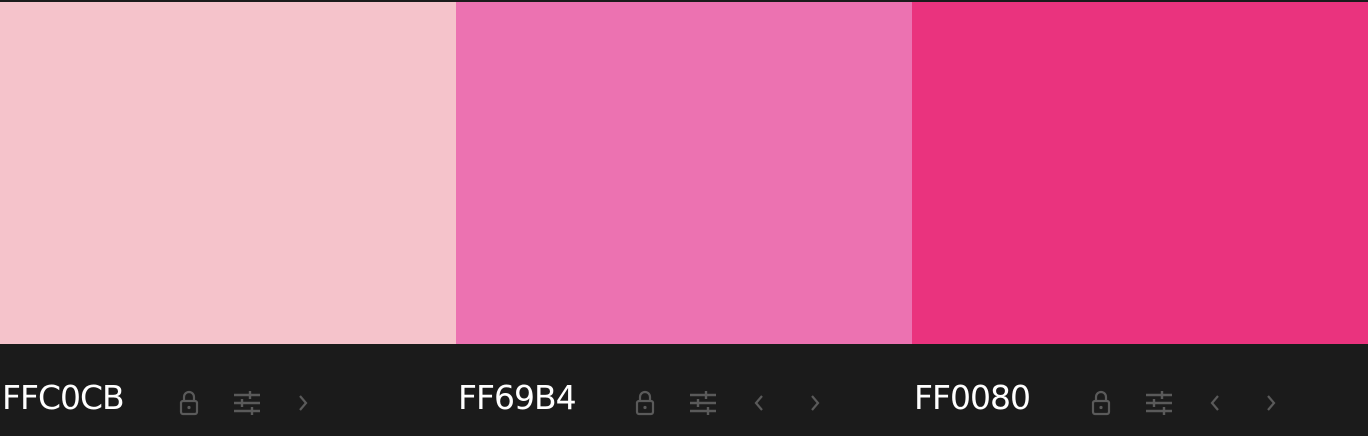 The width and height of the screenshot is (1368, 436). I want to click on hex-code-2: FF69B4, so click(517, 397).